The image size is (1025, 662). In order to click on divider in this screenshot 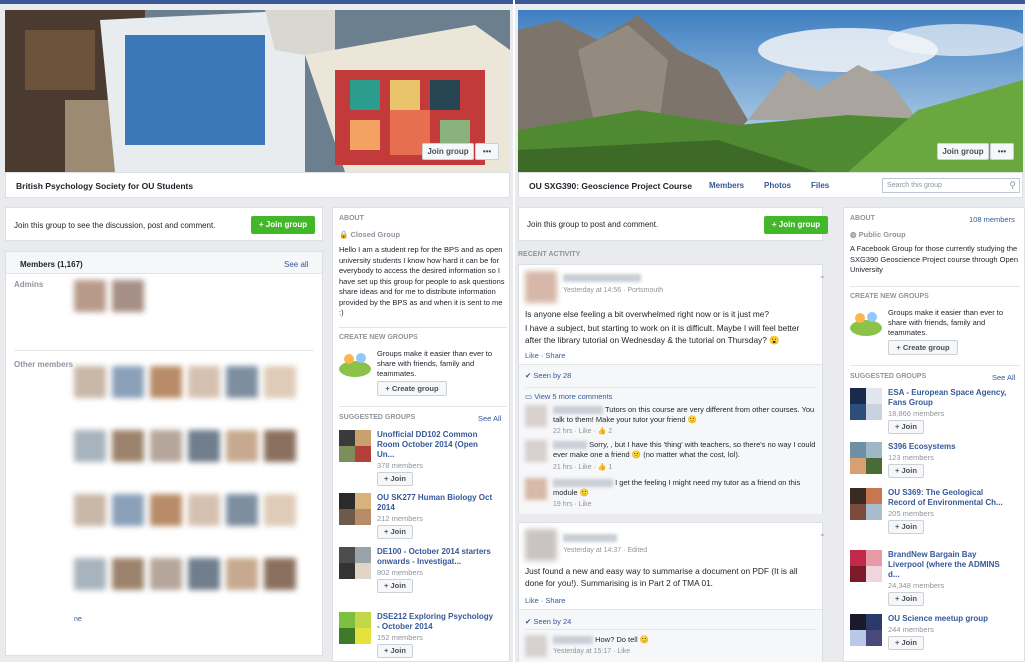, I will do `click(670, 629)`.